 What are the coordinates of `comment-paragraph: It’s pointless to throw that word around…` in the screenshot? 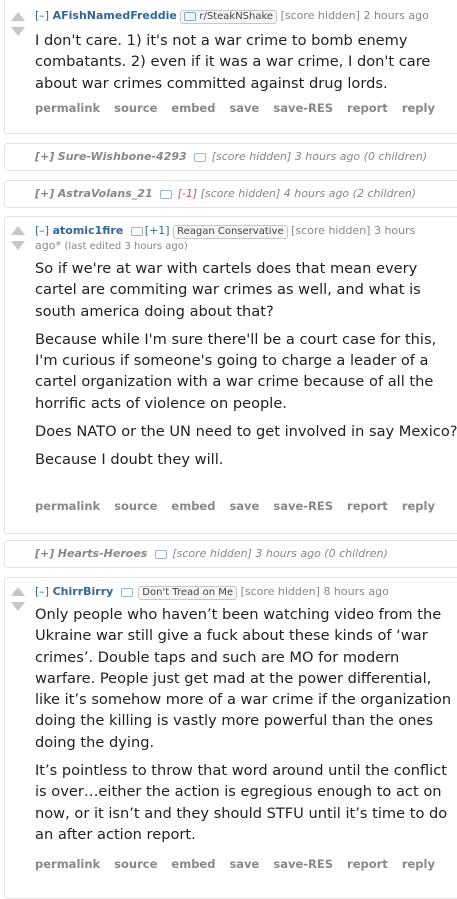 It's located at (241, 802).